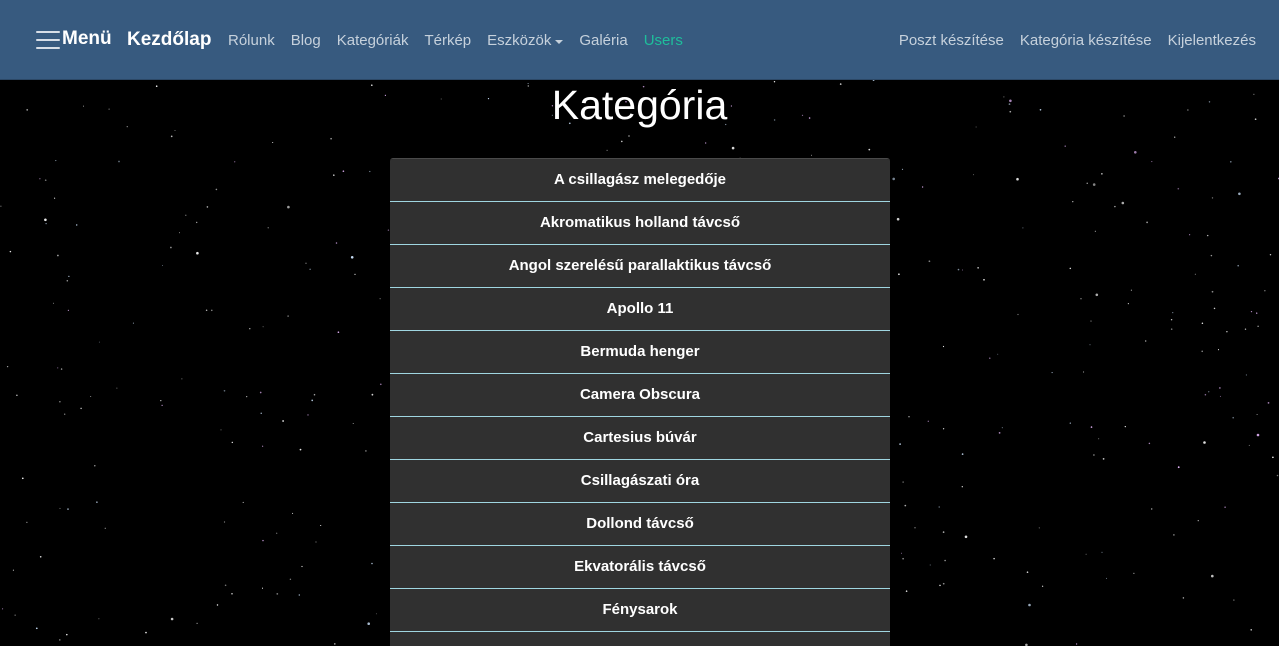  What do you see at coordinates (640, 395) in the screenshot?
I see `category-item: Camera Obscura` at bounding box center [640, 395].